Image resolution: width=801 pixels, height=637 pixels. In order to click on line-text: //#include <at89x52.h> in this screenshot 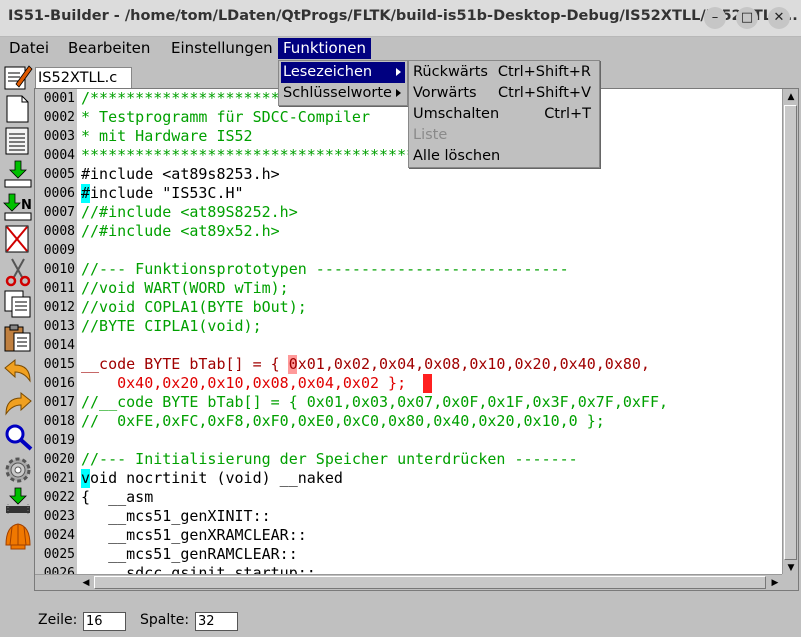, I will do `click(180, 231)`.